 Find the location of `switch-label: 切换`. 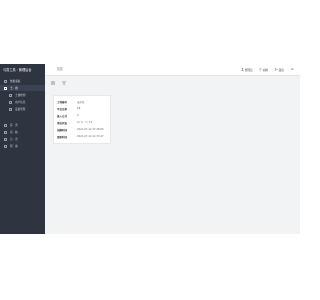

switch-label: 切换 is located at coordinates (265, 70).